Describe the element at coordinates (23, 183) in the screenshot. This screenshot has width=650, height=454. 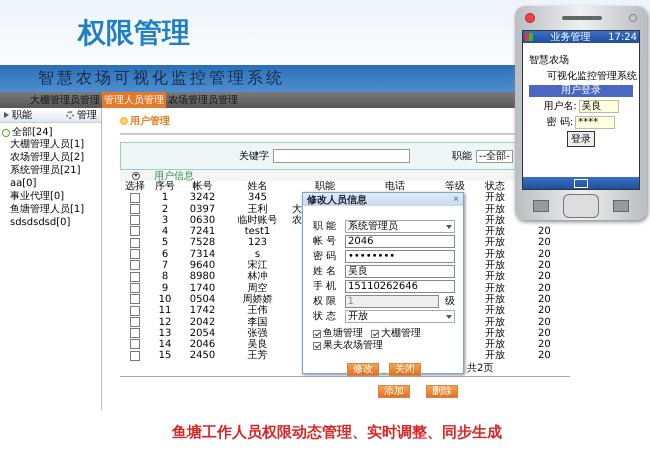
I see `tree-item: aa[0]` at that location.